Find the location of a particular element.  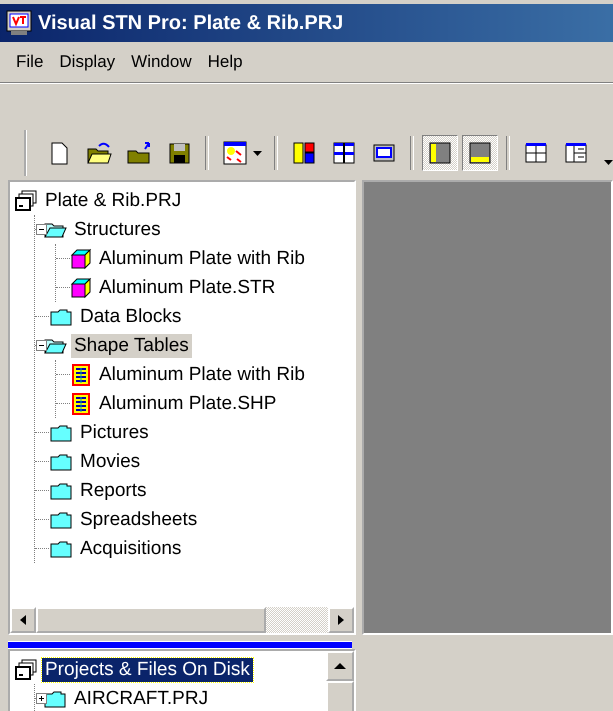

tree-item: Movies is located at coordinates (110, 462).